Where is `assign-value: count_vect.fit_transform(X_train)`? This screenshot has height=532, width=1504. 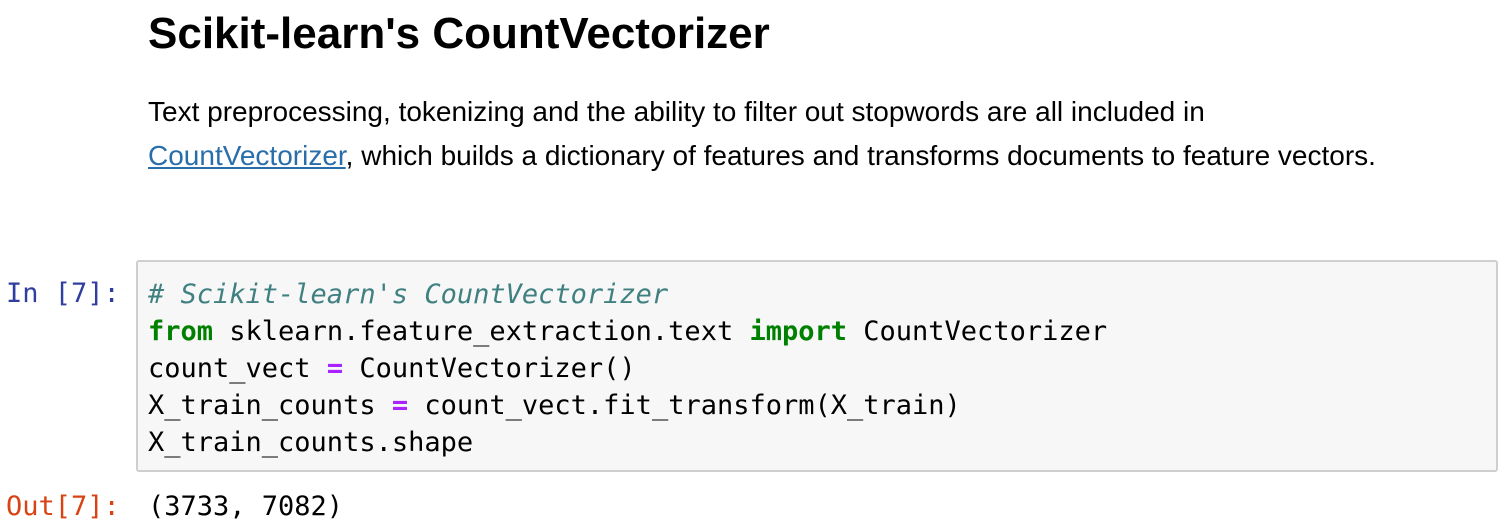
assign-value: count_vect.fit_transform(X_train) is located at coordinates (684, 405).